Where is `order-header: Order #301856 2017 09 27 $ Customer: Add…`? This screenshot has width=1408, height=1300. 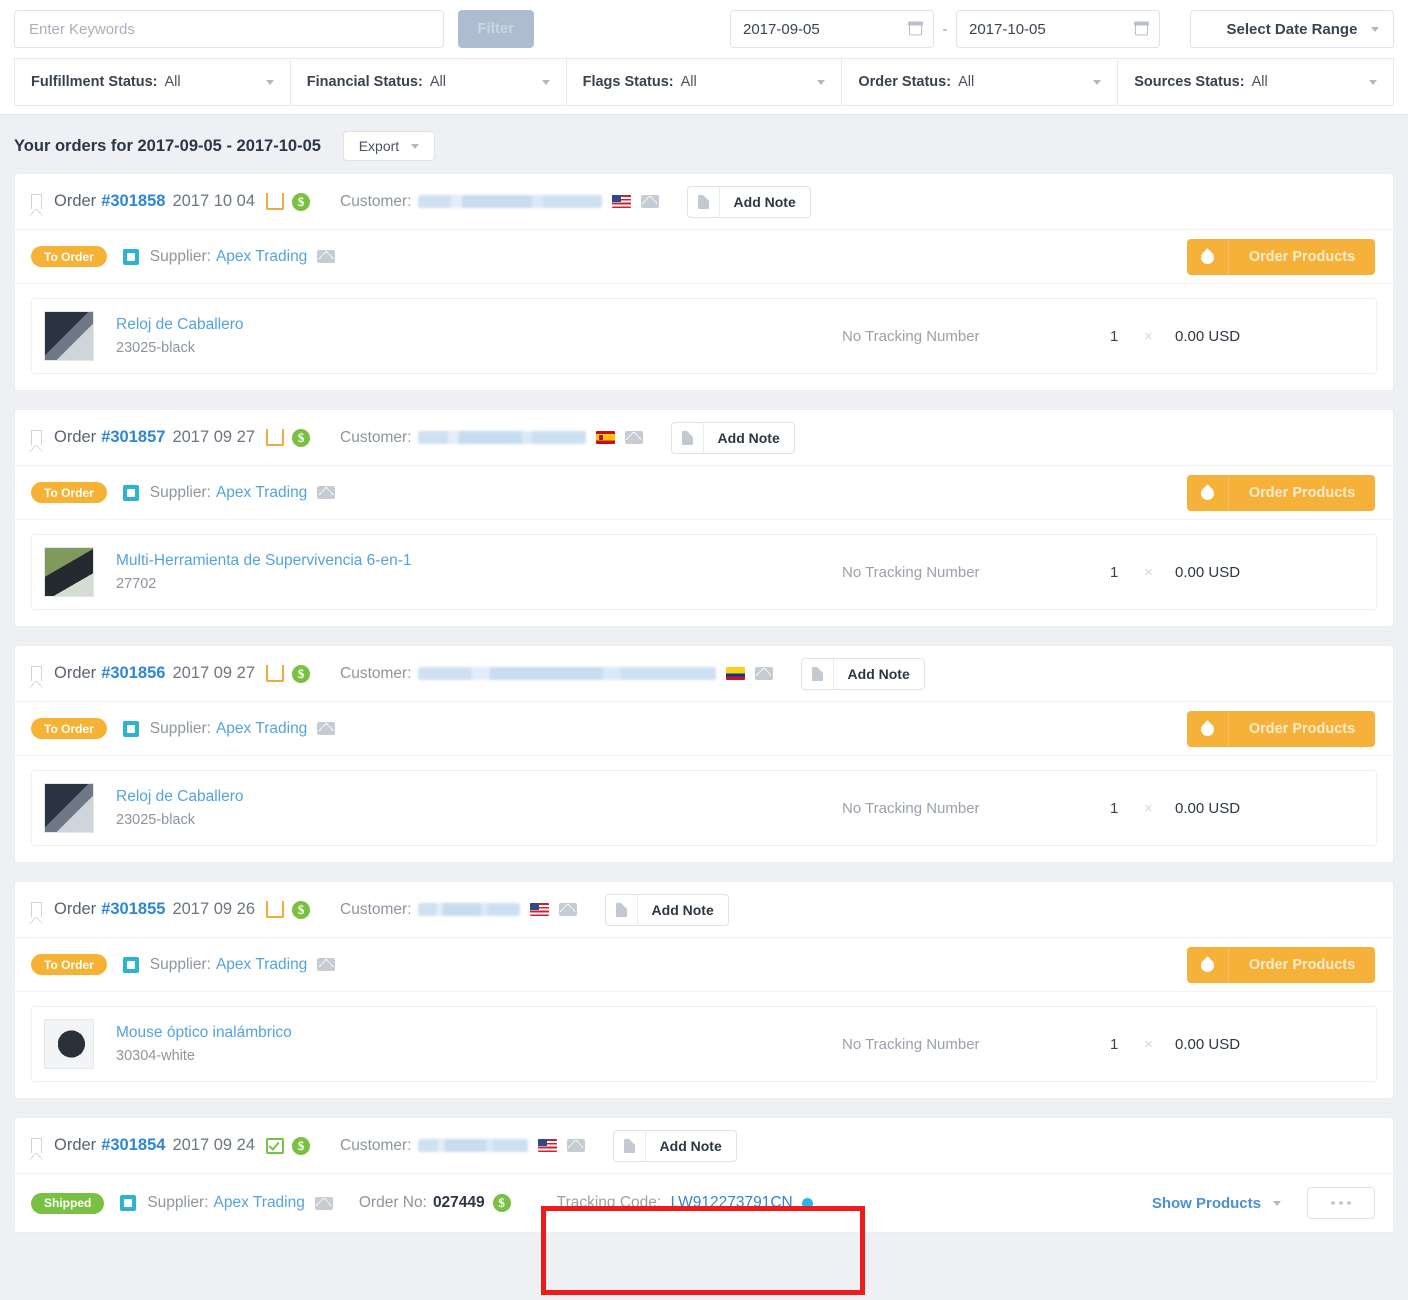
order-header: Order #301856 2017 09 27 $ Customer: Add… is located at coordinates (704, 674).